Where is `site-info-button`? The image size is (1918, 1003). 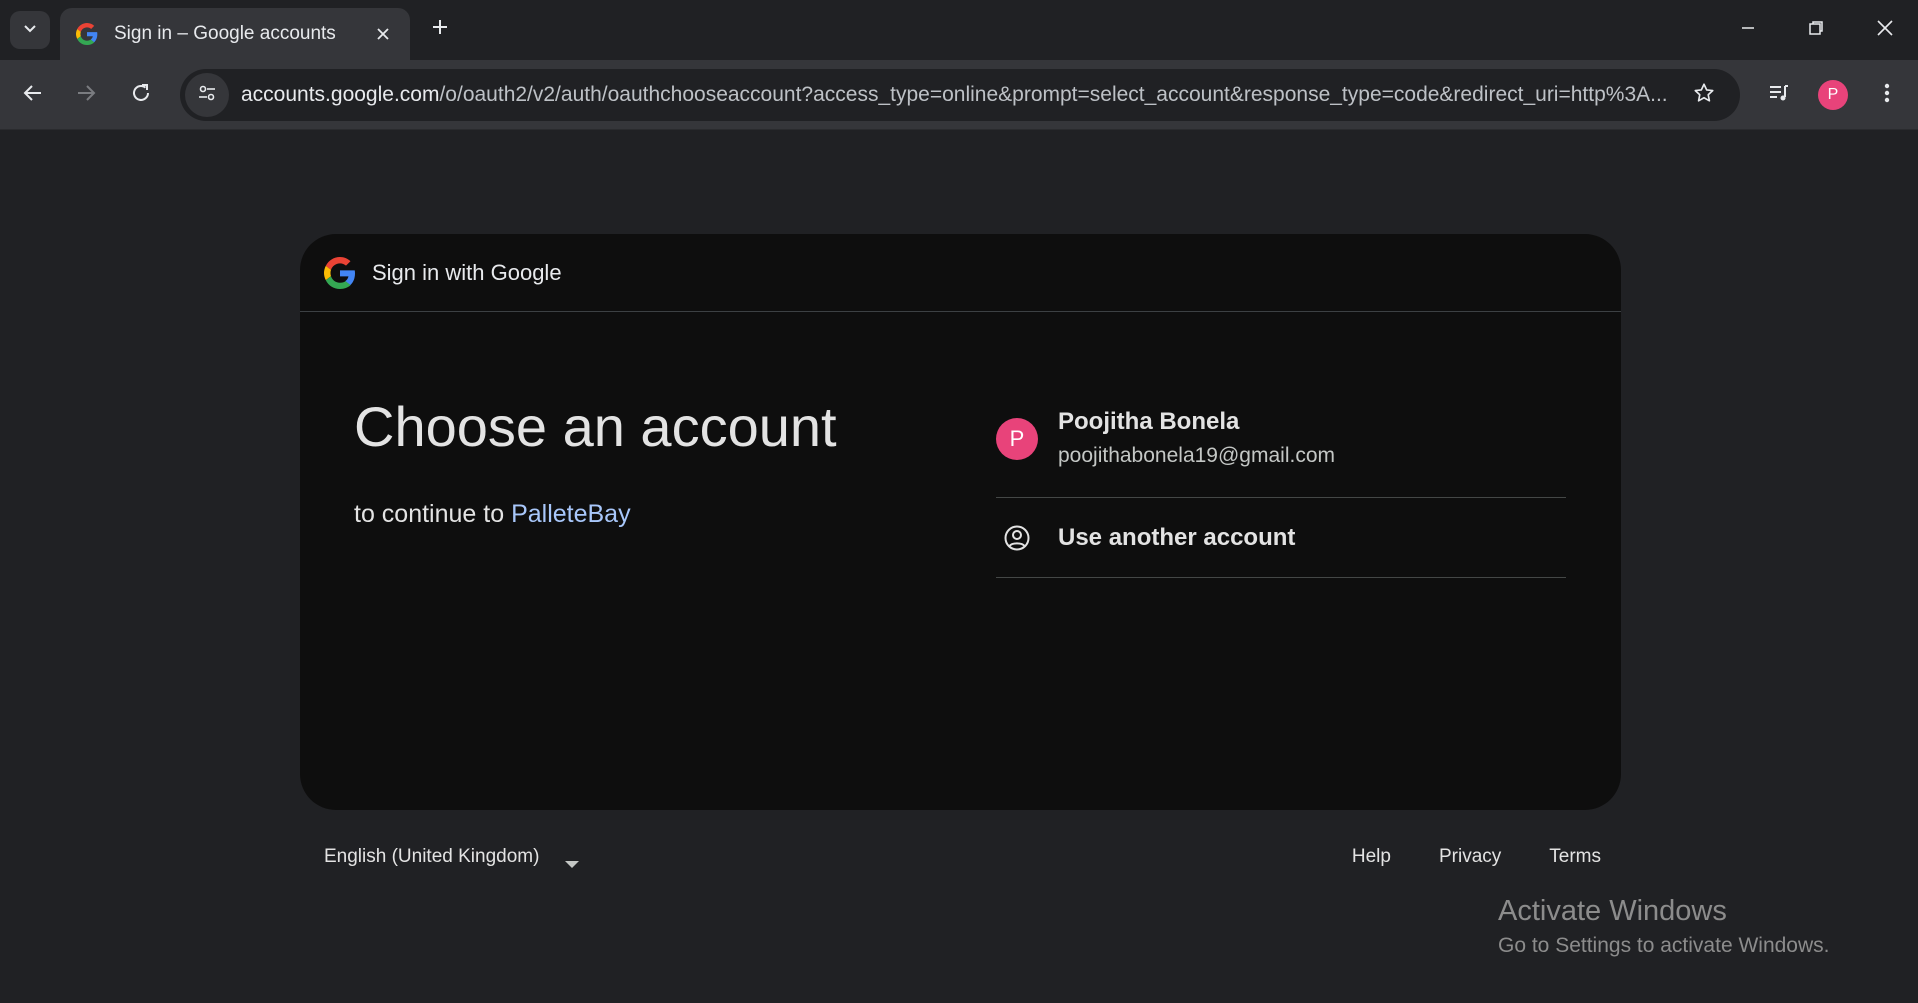
site-info-button is located at coordinates (207, 95).